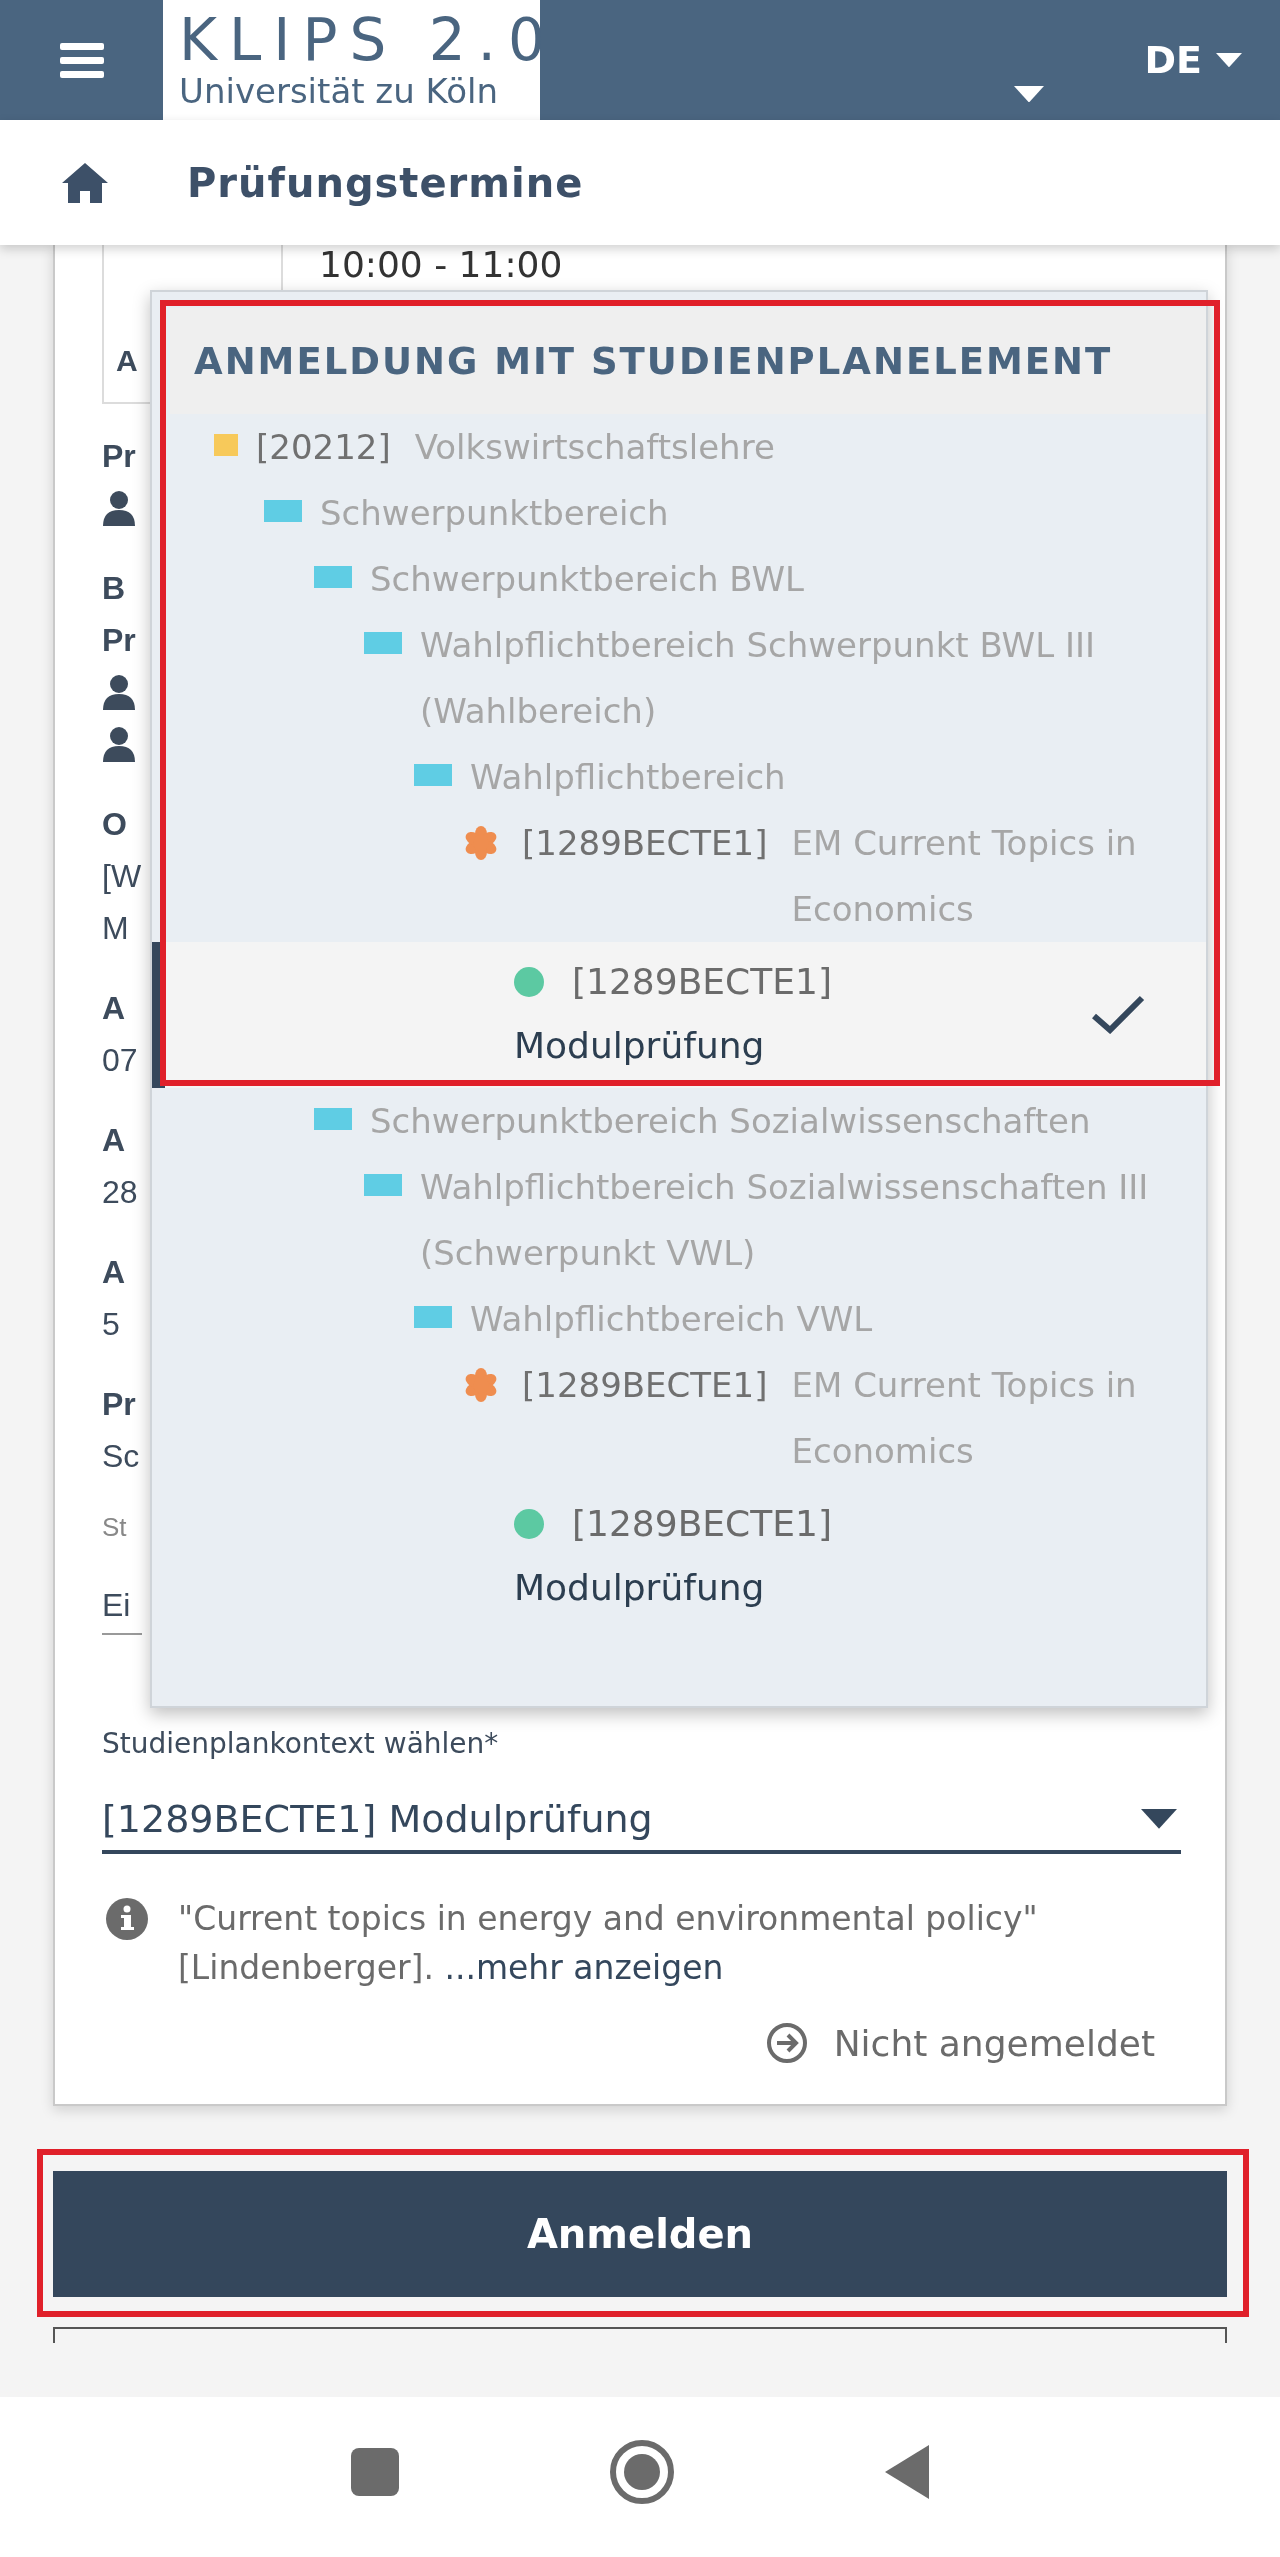 Image resolution: width=1280 pixels, height=2557 pixels. I want to click on element-name: Schwerpunktbereich, so click(753, 513).